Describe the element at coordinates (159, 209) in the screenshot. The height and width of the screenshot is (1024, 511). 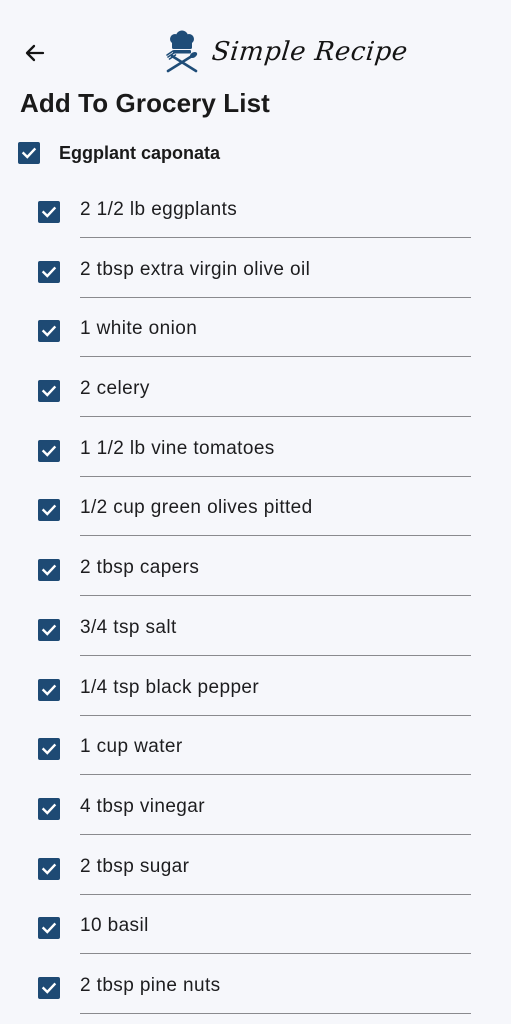
I see `ingredient-label: 2 1/2 lb eggplants` at that location.